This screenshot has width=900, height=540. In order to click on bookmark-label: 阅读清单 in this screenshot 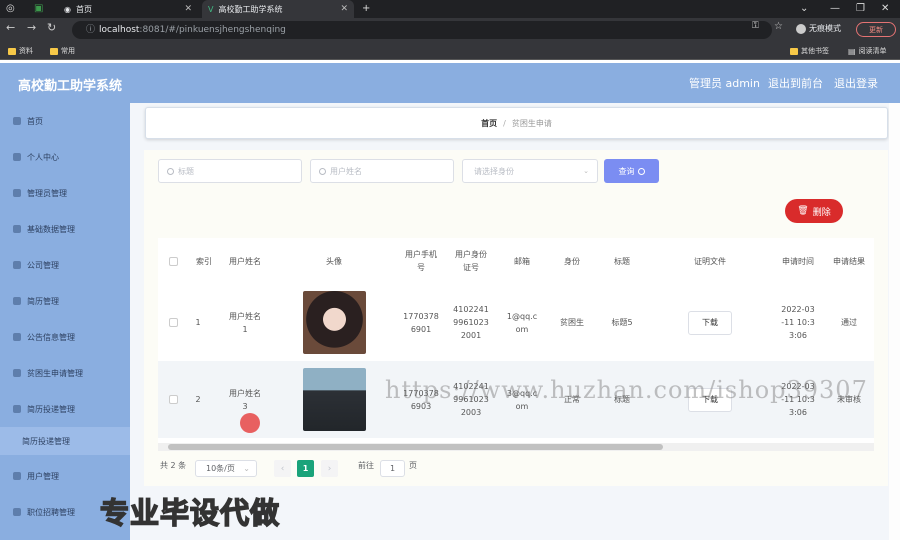, I will do `click(872, 51)`.